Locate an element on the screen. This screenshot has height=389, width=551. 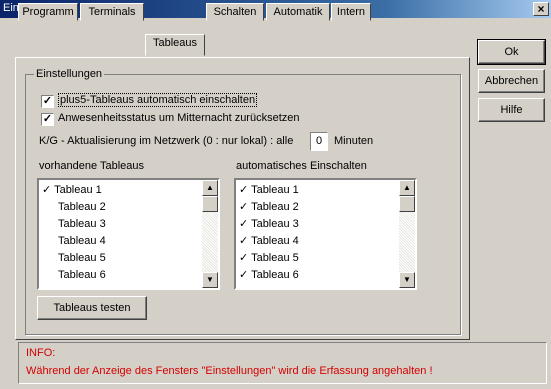
tab-programm: Programm is located at coordinates (48, 12).